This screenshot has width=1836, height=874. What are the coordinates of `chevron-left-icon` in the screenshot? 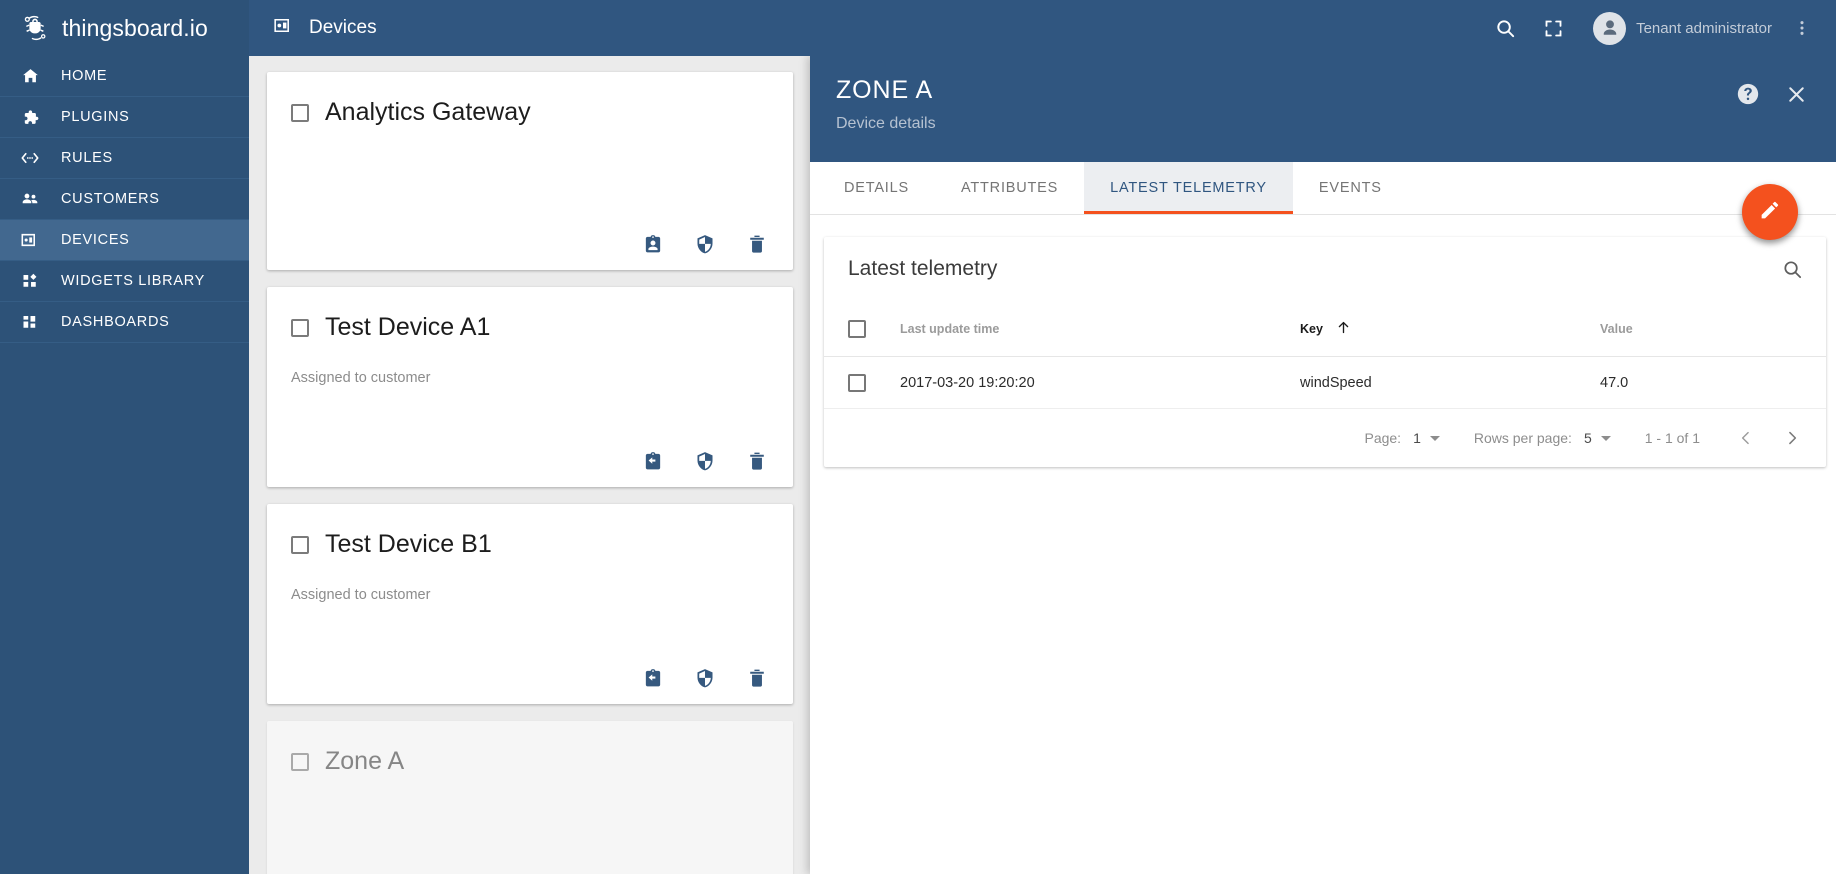 It's located at (1746, 438).